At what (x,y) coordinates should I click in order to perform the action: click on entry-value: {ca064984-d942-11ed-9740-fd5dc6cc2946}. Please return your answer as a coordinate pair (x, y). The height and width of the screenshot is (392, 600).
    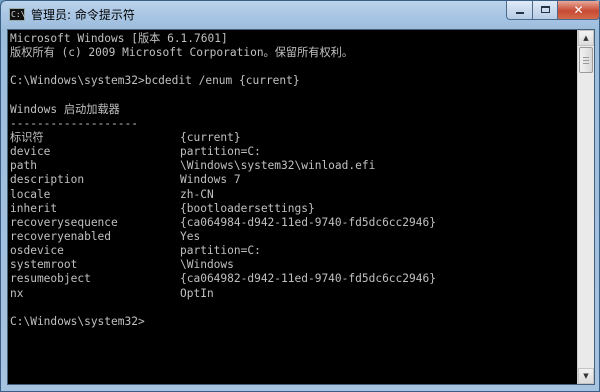
    Looking at the image, I should click on (308, 222).